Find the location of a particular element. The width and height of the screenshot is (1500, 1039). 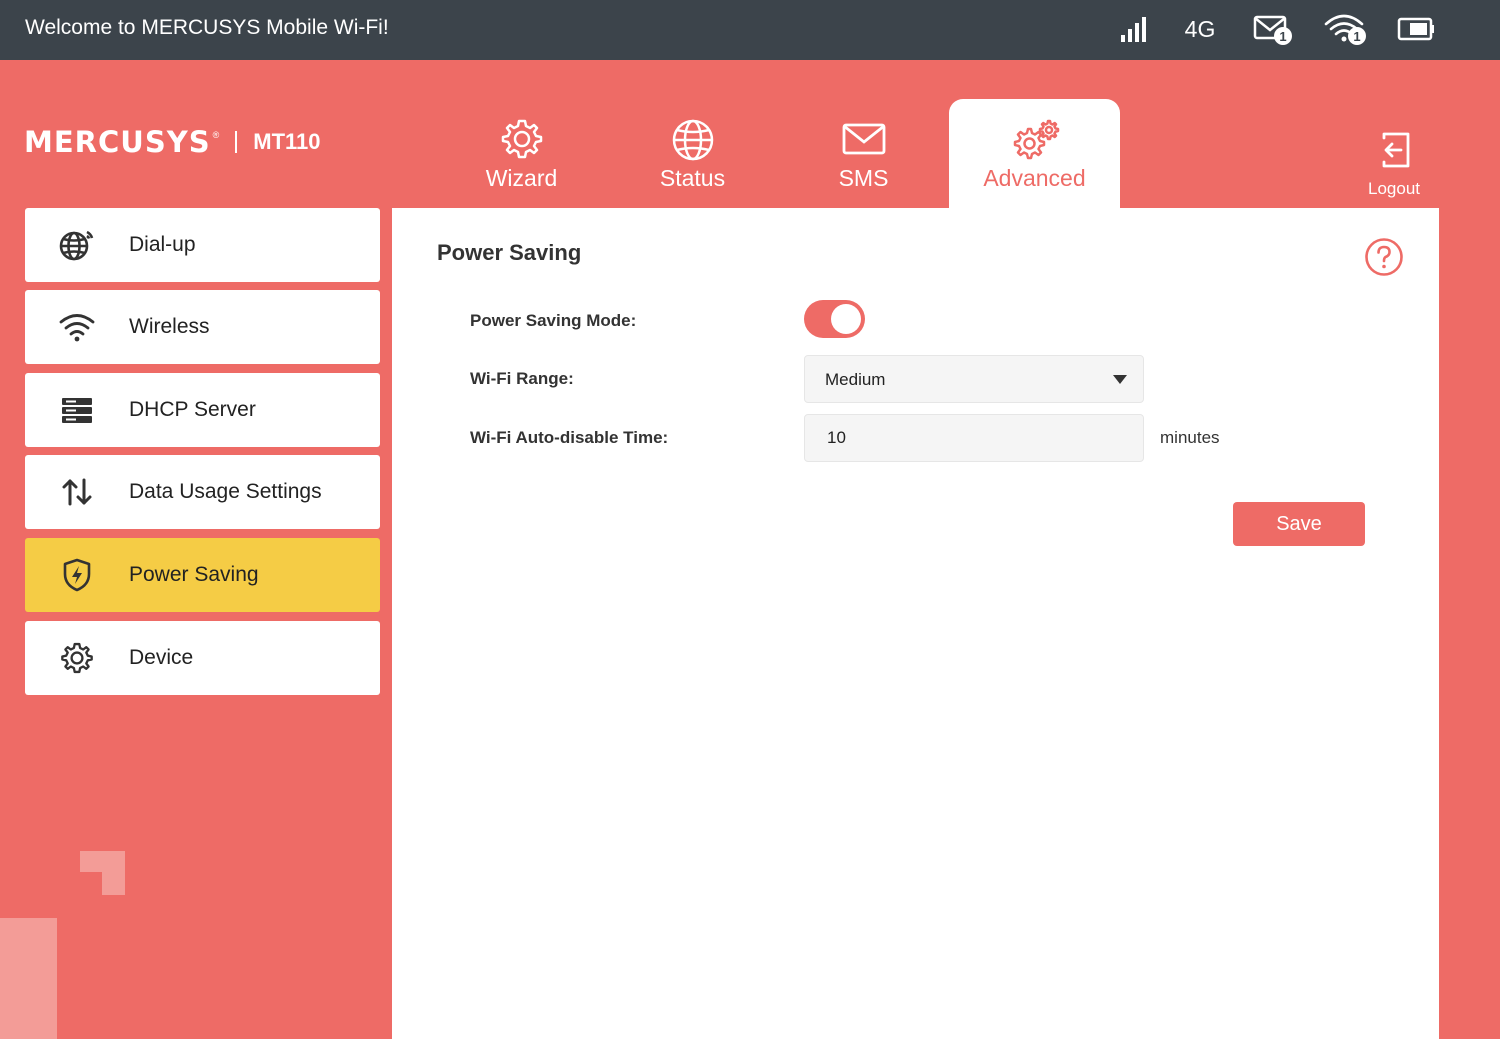

server-icon is located at coordinates (77, 410).